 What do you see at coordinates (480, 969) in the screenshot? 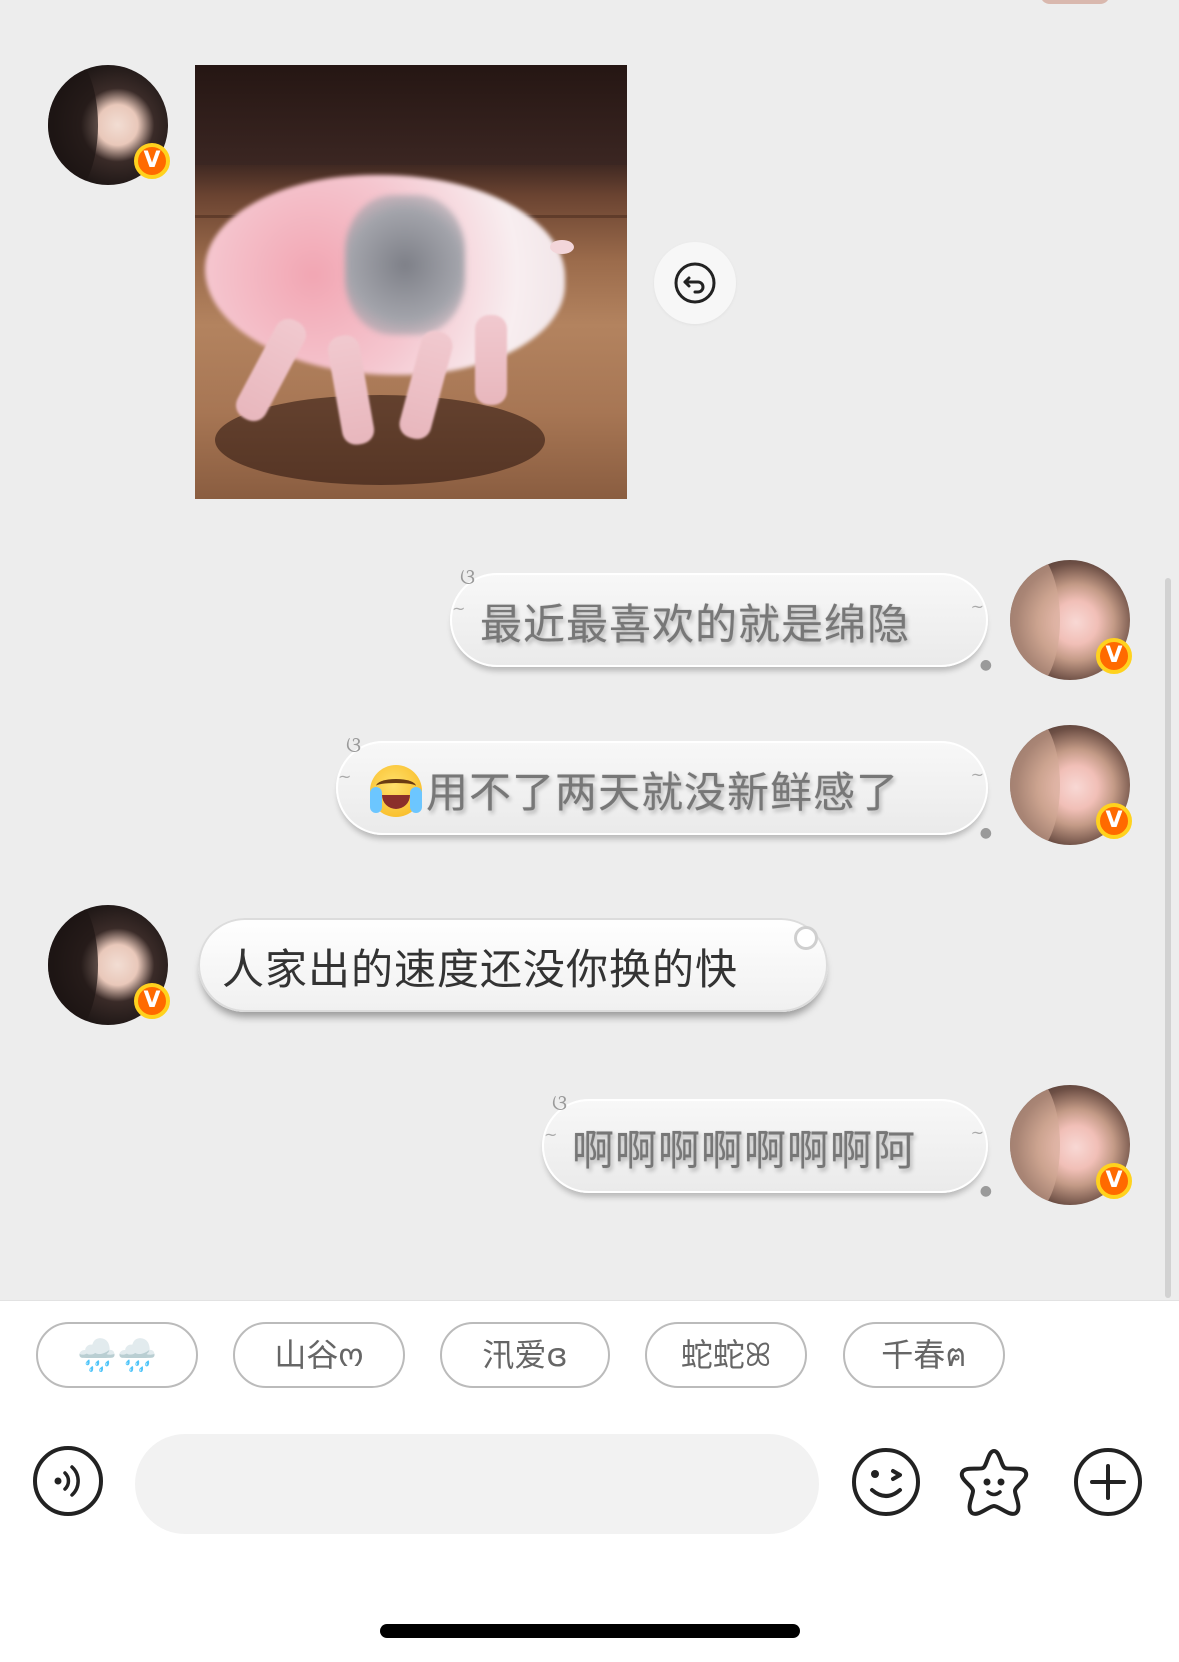
I see `message-text: 人家出的速度还没你换的快` at bounding box center [480, 969].